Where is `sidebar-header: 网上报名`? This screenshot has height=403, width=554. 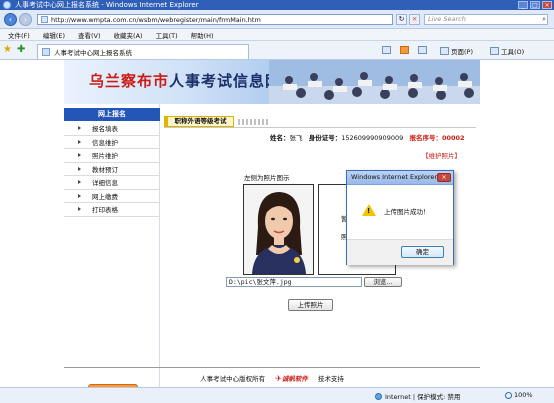 sidebar-header: 网上报名 is located at coordinates (112, 114).